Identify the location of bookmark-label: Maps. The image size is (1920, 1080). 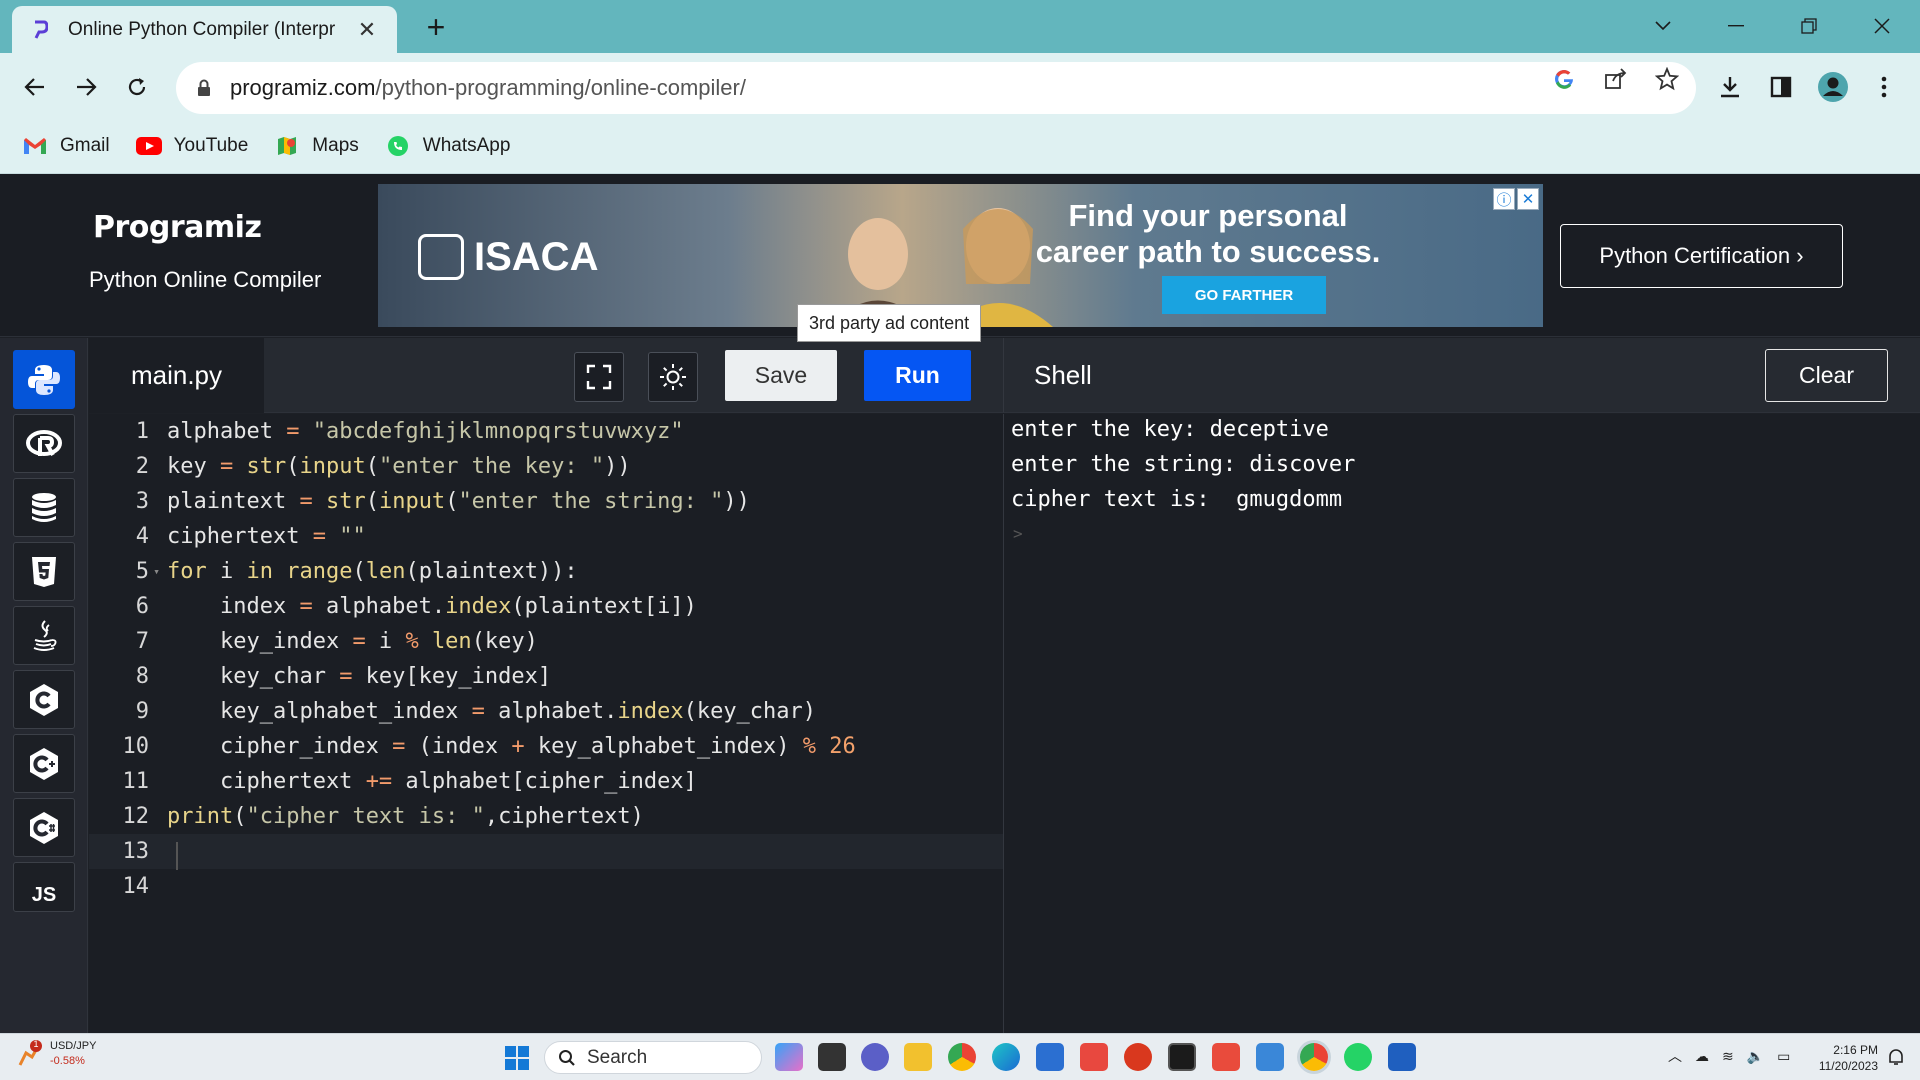
(335, 145).